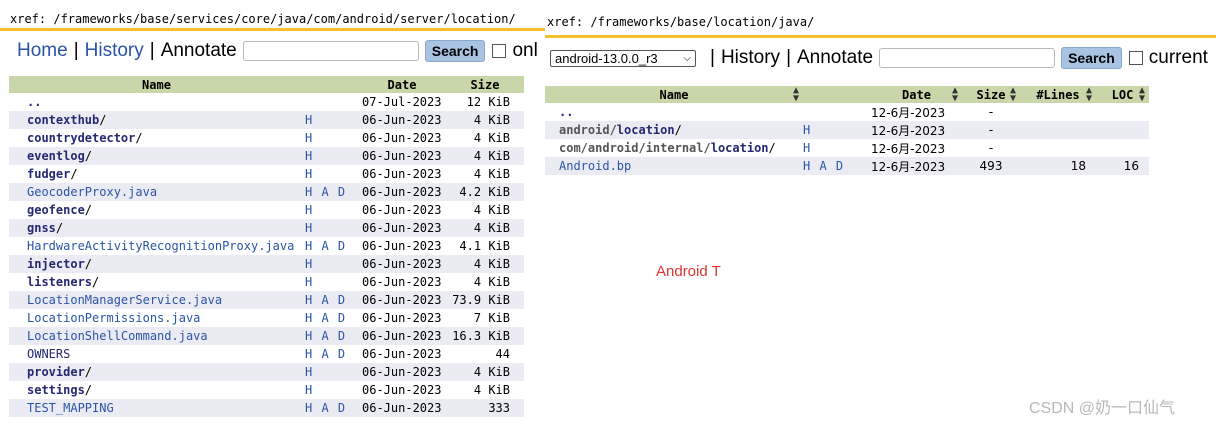 Image resolution: width=1216 pixels, height=423 pixels. I want to click on date-cell: 07-Jul-2023, so click(402, 102).